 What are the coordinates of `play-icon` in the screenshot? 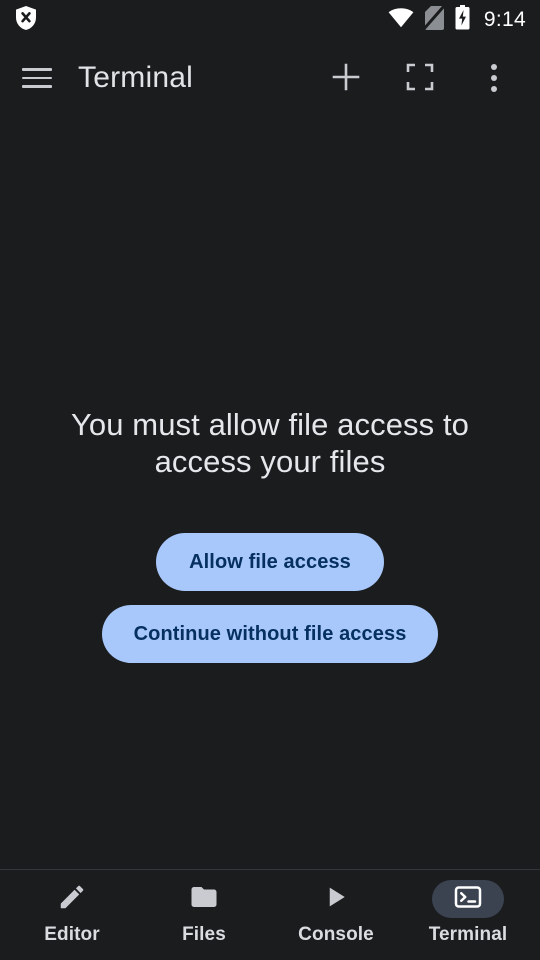 It's located at (336, 899).